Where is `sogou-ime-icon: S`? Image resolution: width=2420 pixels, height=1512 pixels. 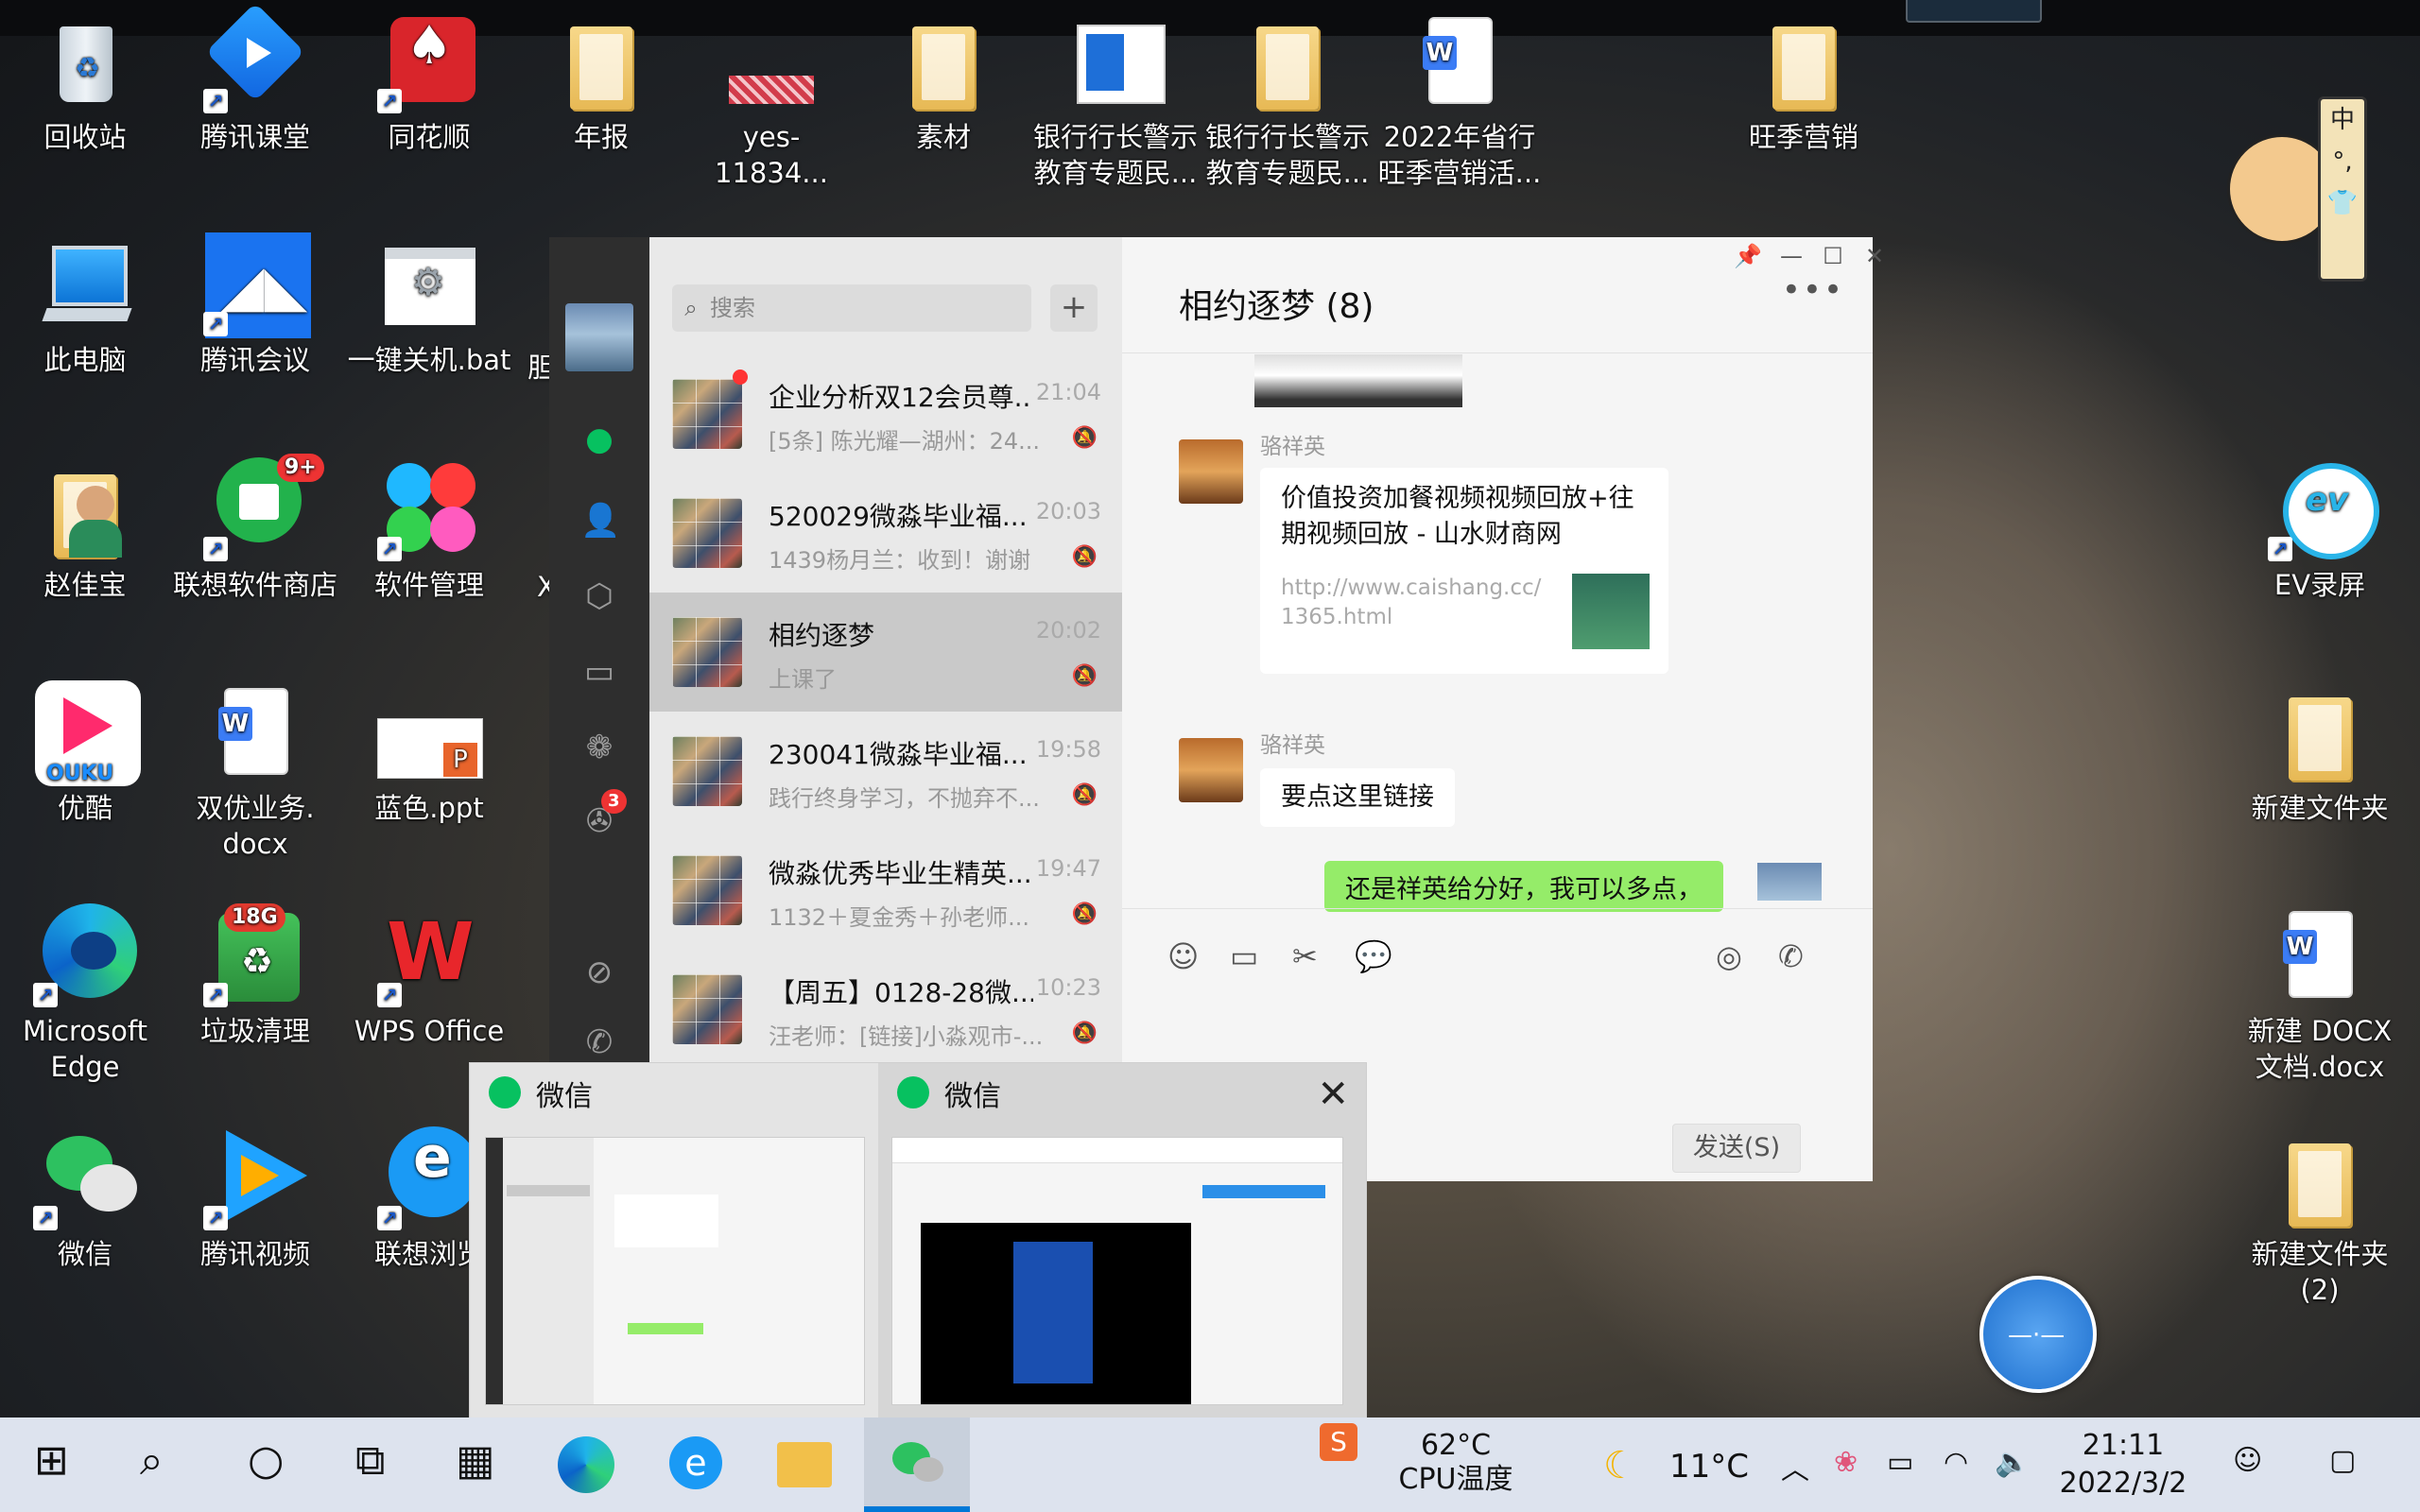 sogou-ime-icon: S is located at coordinates (1338, 1442).